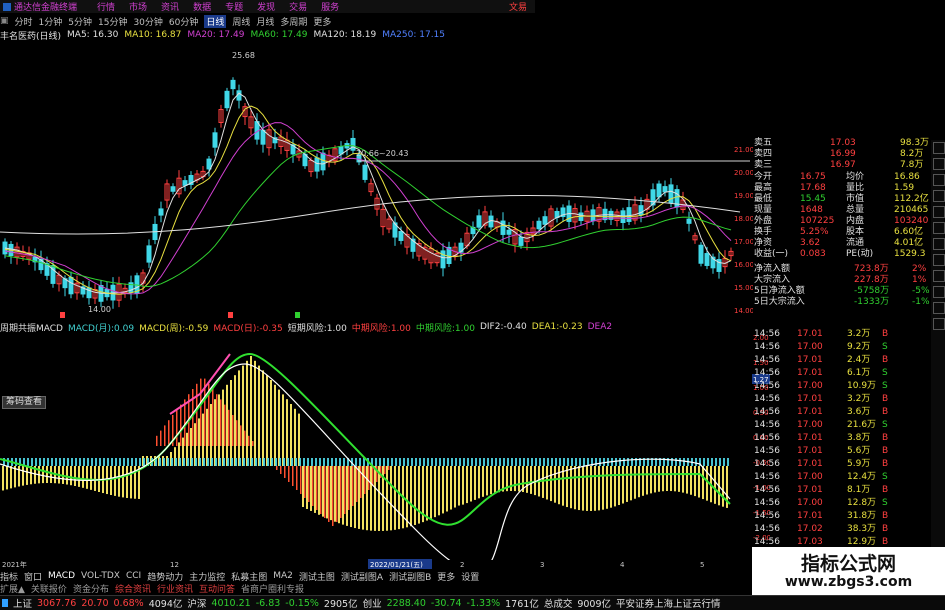 The image size is (945, 610). I want to click on tab-60min: 60分钟, so click(183, 21).